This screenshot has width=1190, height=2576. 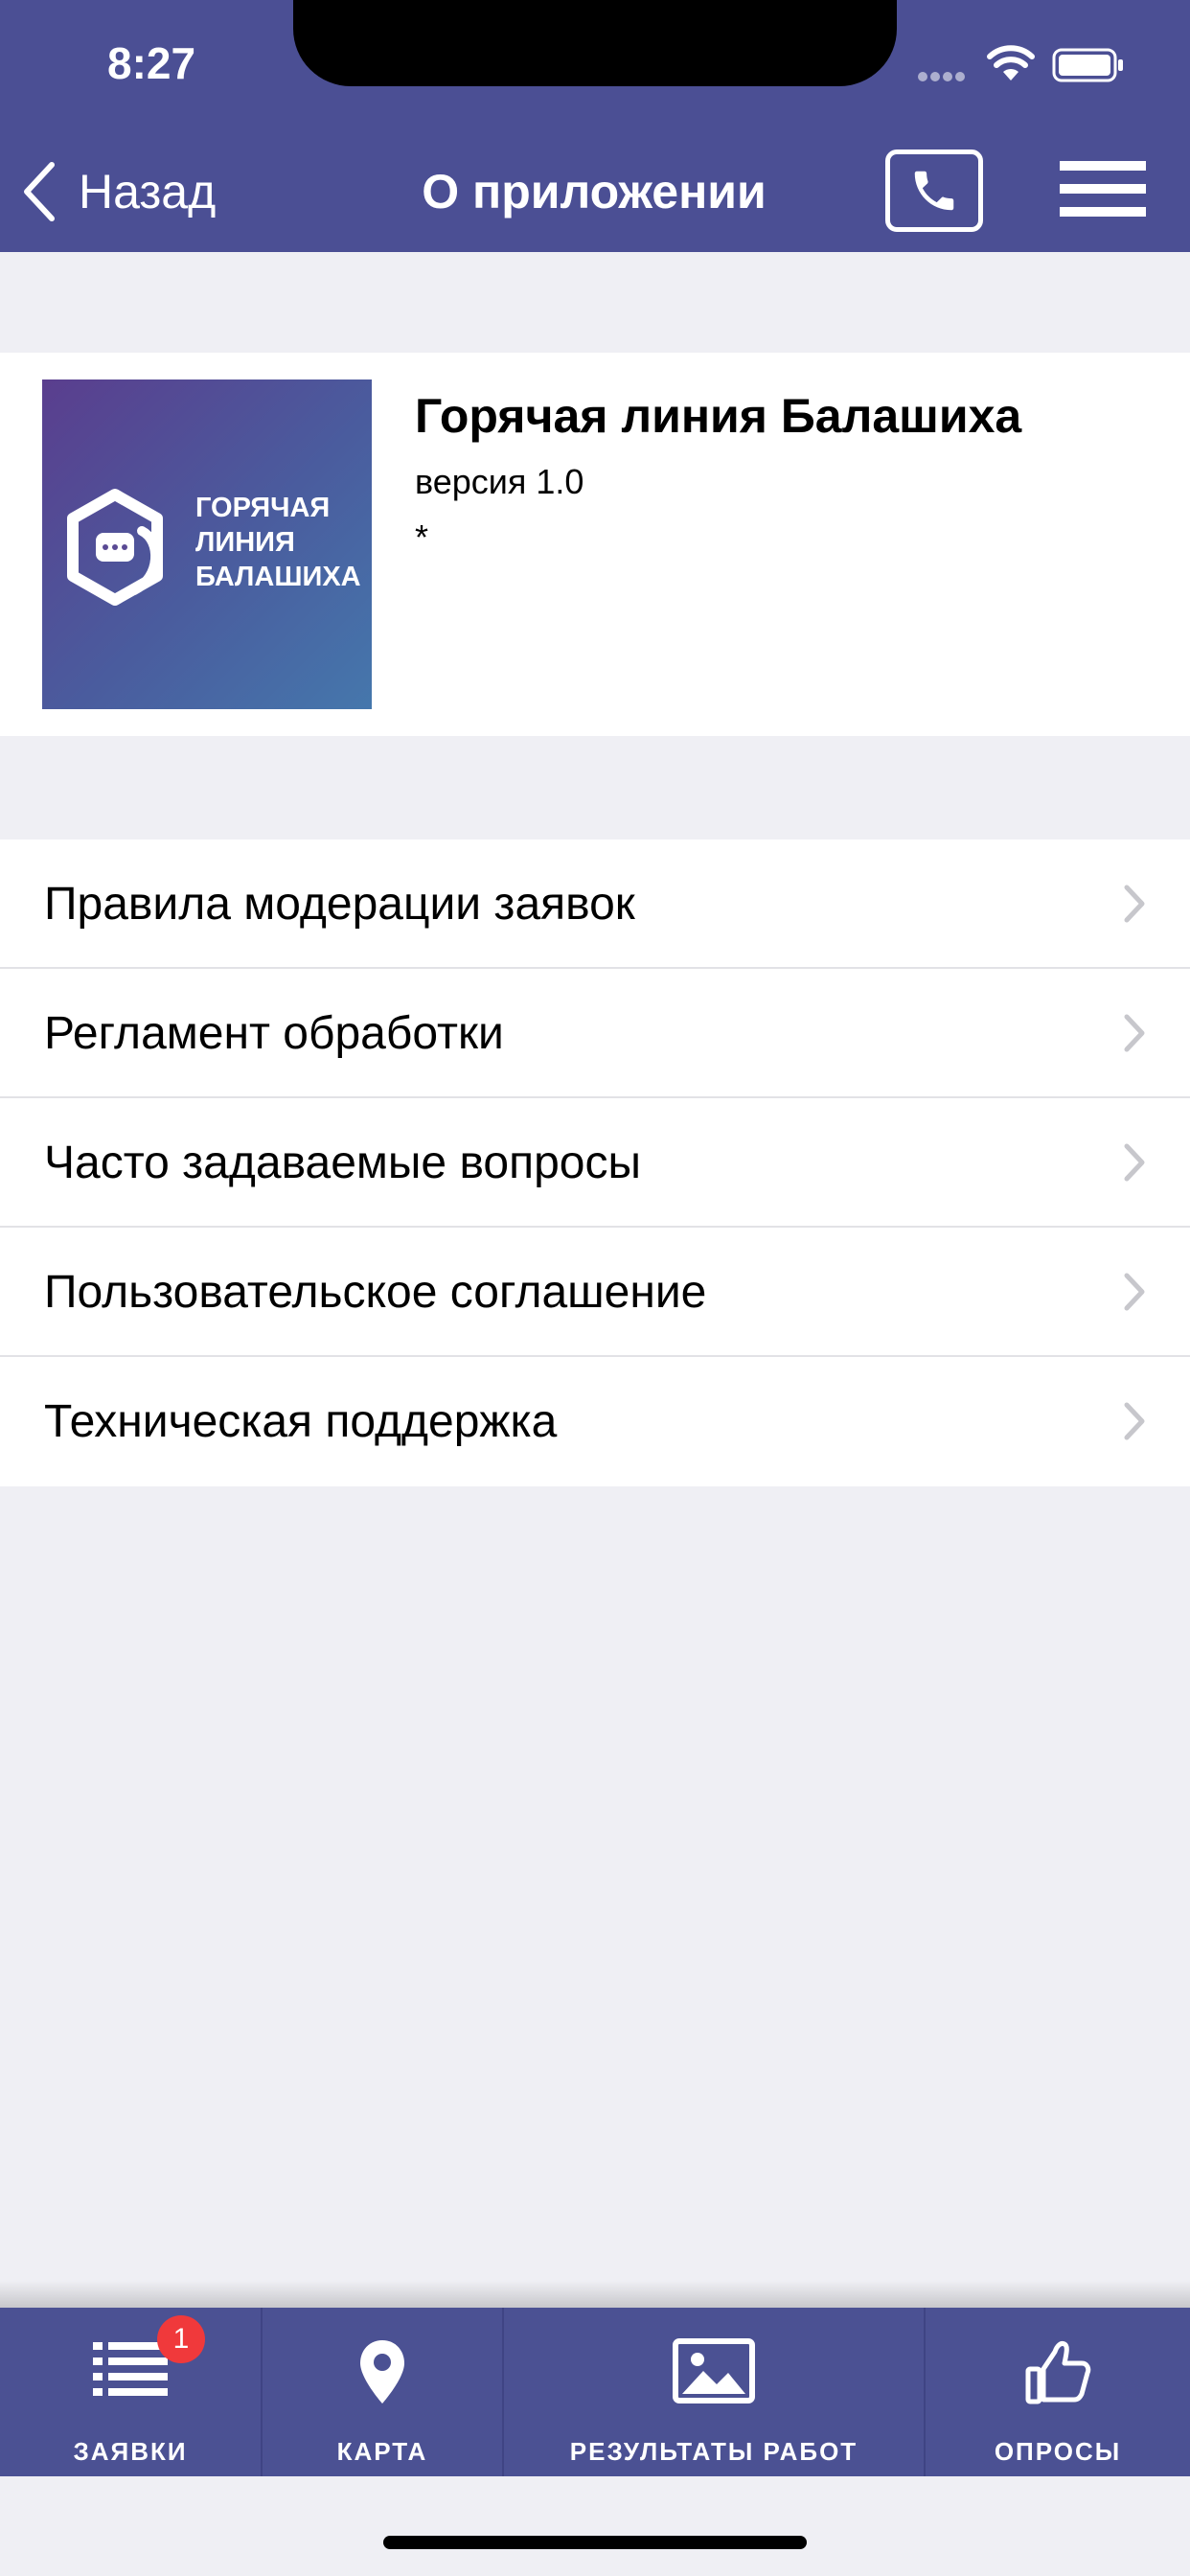 I want to click on tab-requests: 1 ЗАЯВКИ, so click(x=132, y=2392).